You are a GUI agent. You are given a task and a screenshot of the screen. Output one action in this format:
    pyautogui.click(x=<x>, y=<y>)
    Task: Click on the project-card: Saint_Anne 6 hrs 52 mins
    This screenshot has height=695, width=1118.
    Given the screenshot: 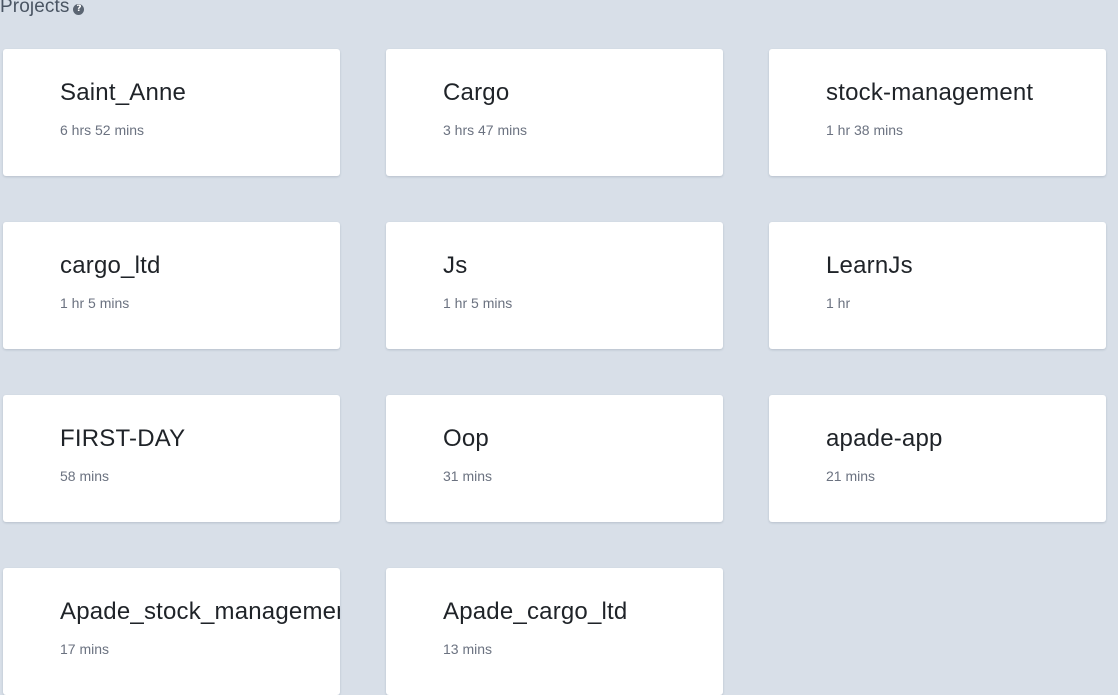 What is the action you would take?
    pyautogui.click(x=171, y=112)
    